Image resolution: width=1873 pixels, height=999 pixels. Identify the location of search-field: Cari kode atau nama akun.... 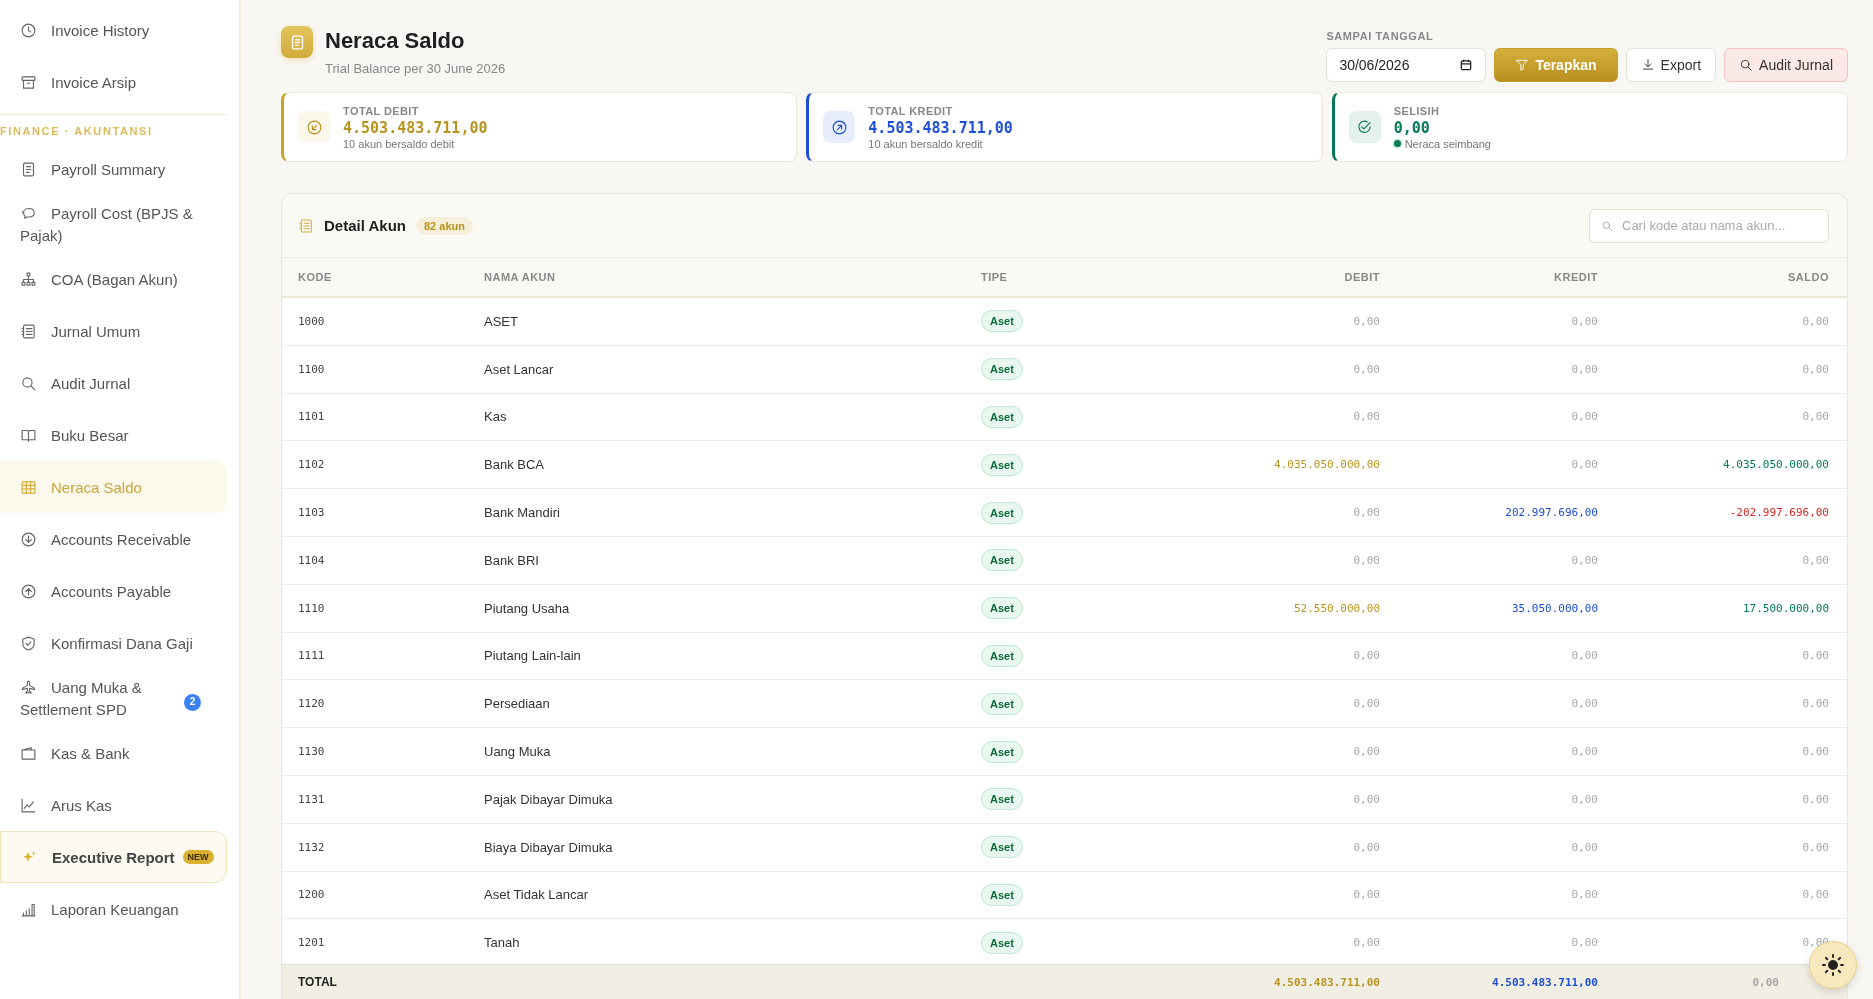
(1709, 225).